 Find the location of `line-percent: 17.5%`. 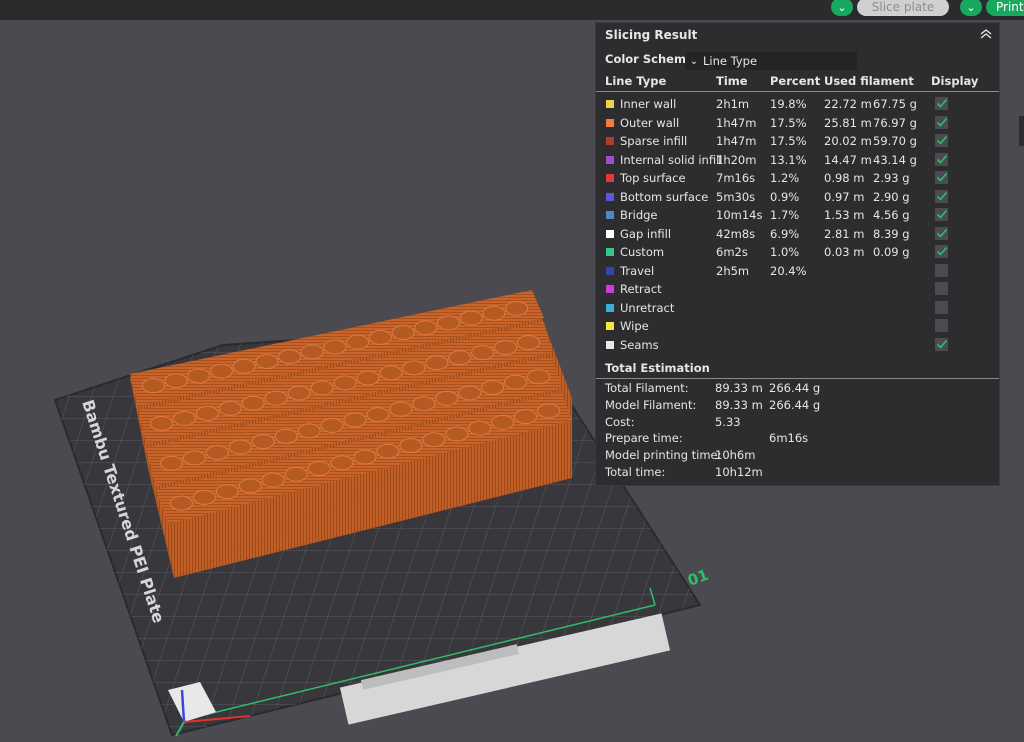

line-percent: 17.5% is located at coordinates (788, 141).